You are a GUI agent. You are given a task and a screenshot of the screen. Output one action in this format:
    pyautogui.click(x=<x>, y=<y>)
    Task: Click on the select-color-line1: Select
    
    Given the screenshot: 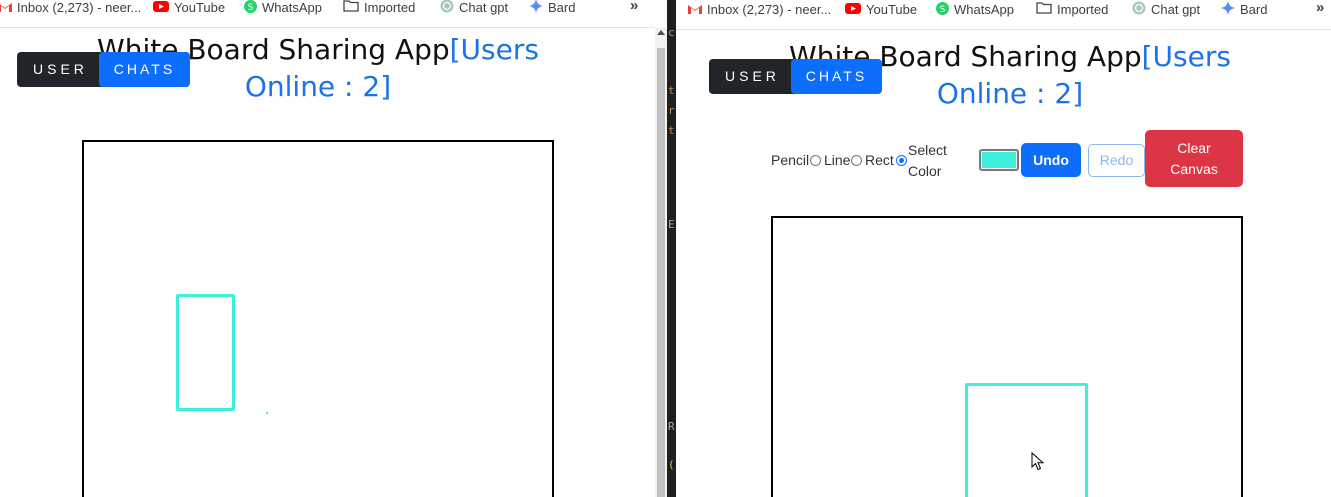 What is the action you would take?
    pyautogui.click(x=927, y=150)
    